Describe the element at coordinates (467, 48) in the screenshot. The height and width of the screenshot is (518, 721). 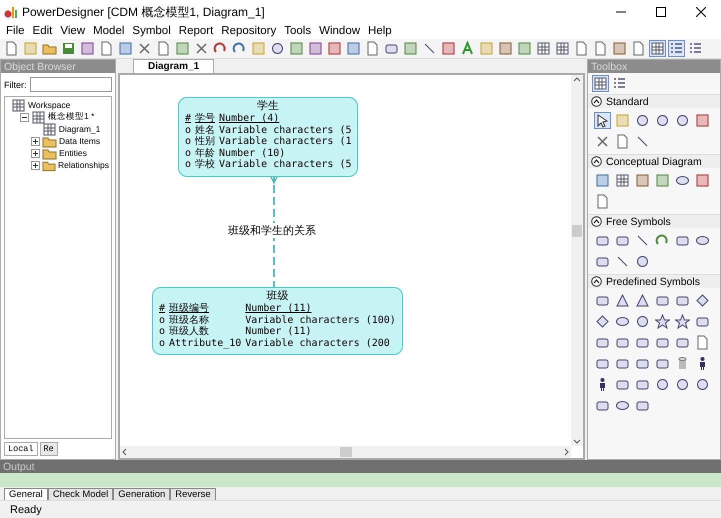
I see `font-icon` at that location.